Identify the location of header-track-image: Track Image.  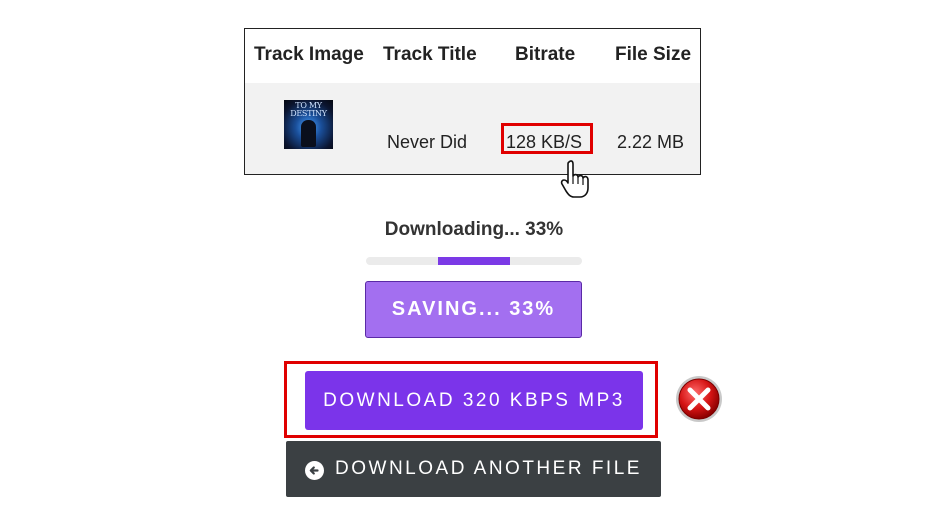
(309, 54).